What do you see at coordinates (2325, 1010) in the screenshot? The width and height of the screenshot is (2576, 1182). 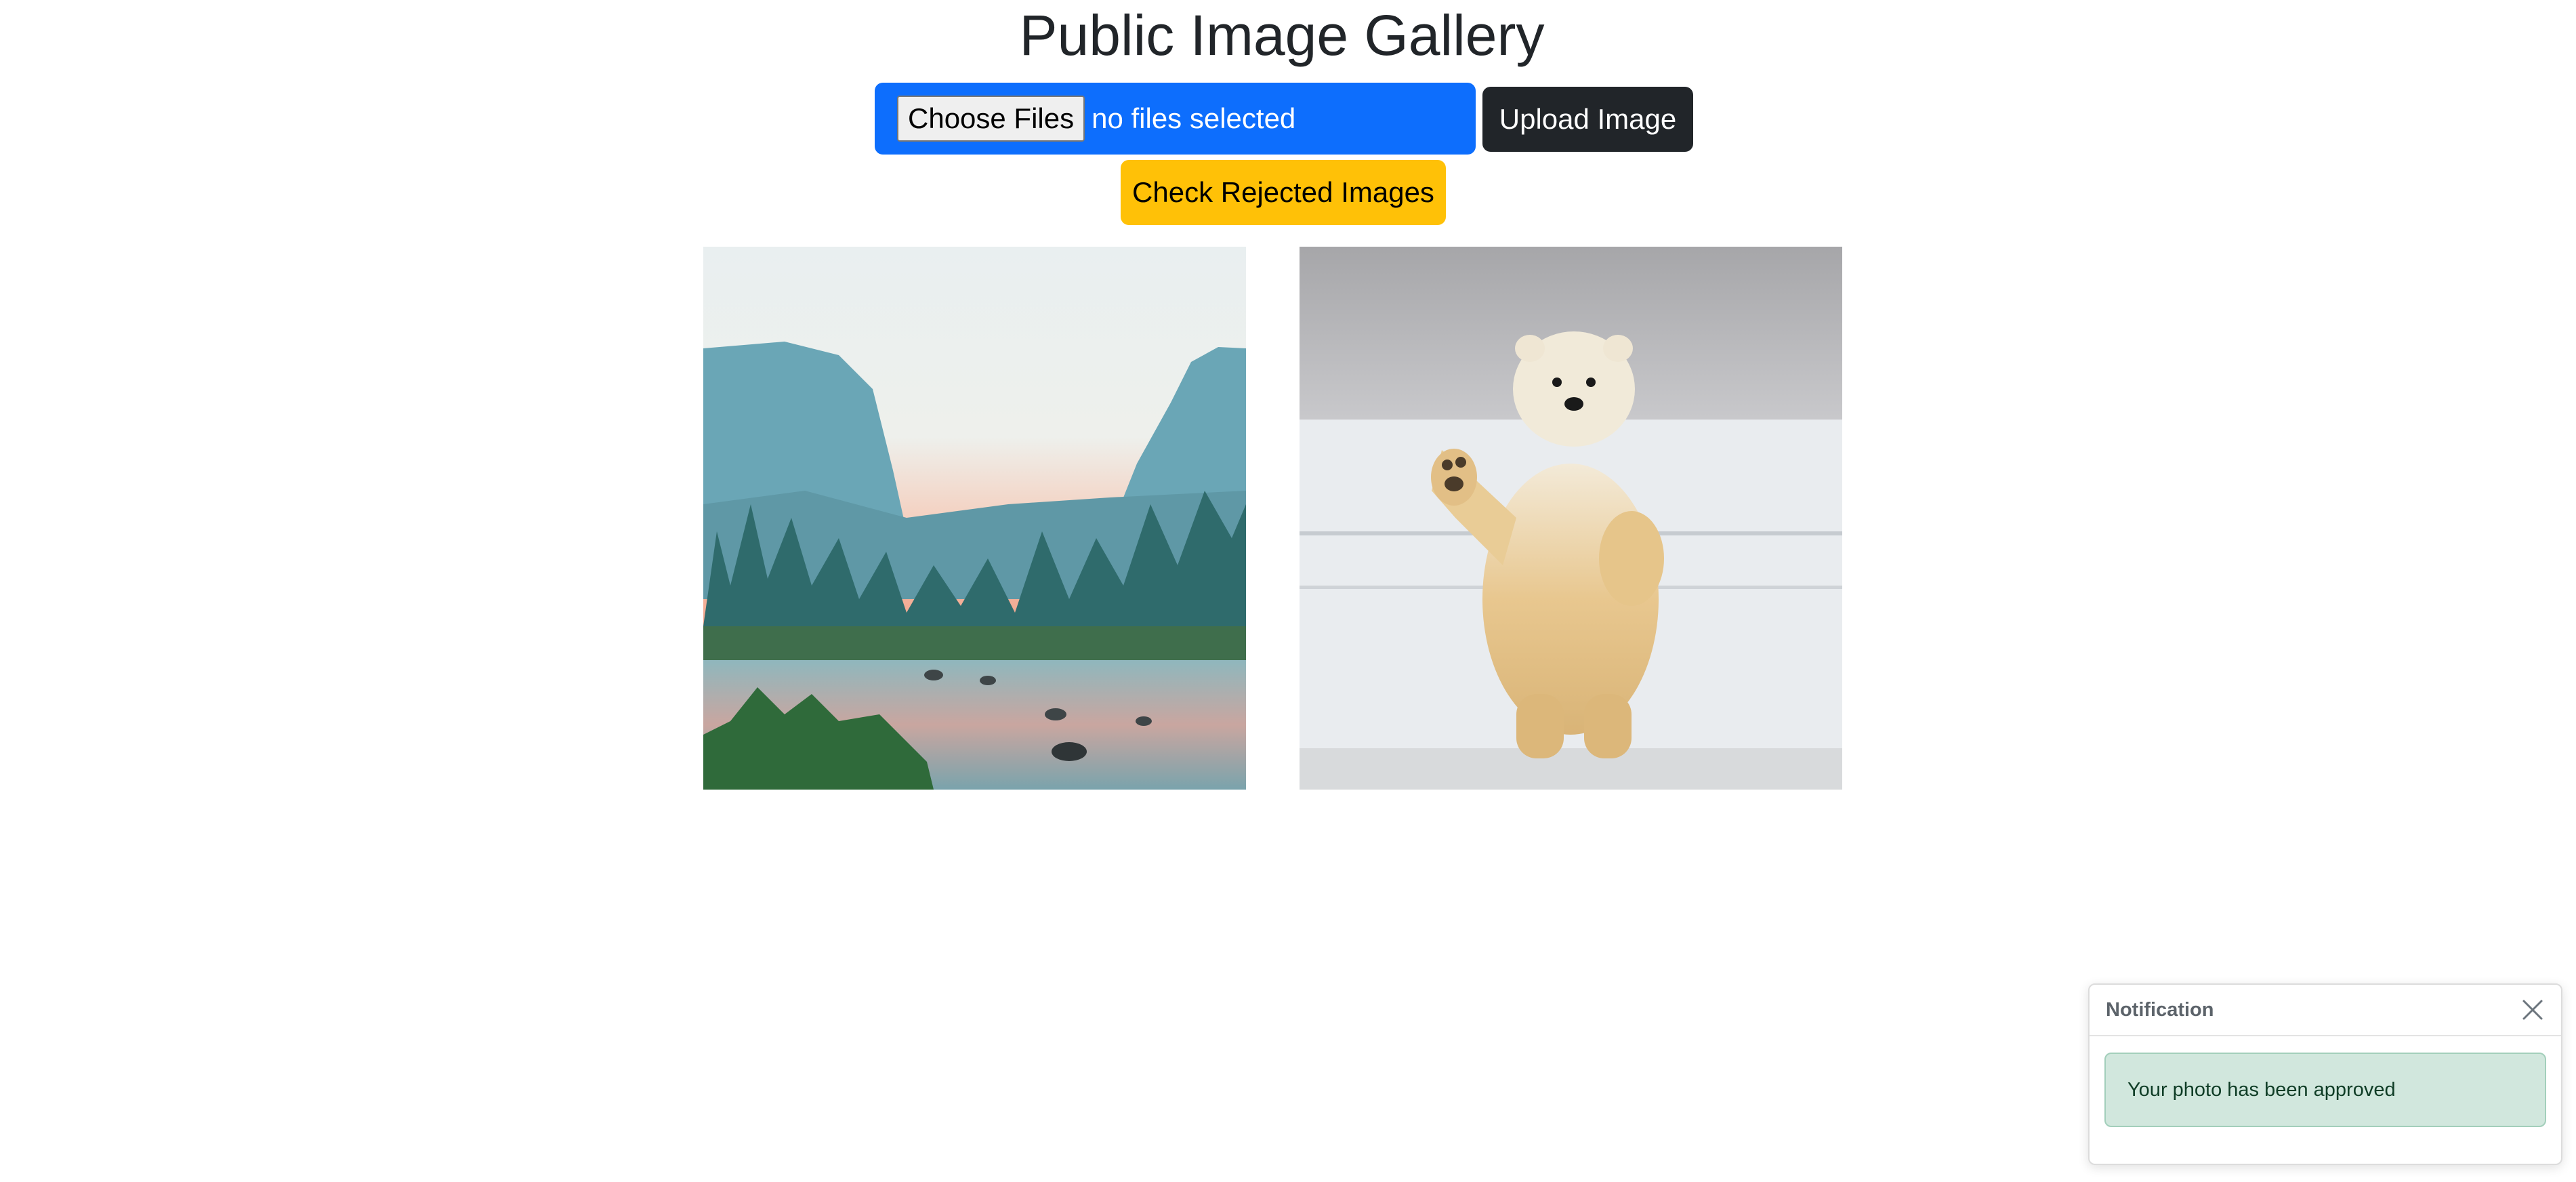 I see `notification-header: Notification` at bounding box center [2325, 1010].